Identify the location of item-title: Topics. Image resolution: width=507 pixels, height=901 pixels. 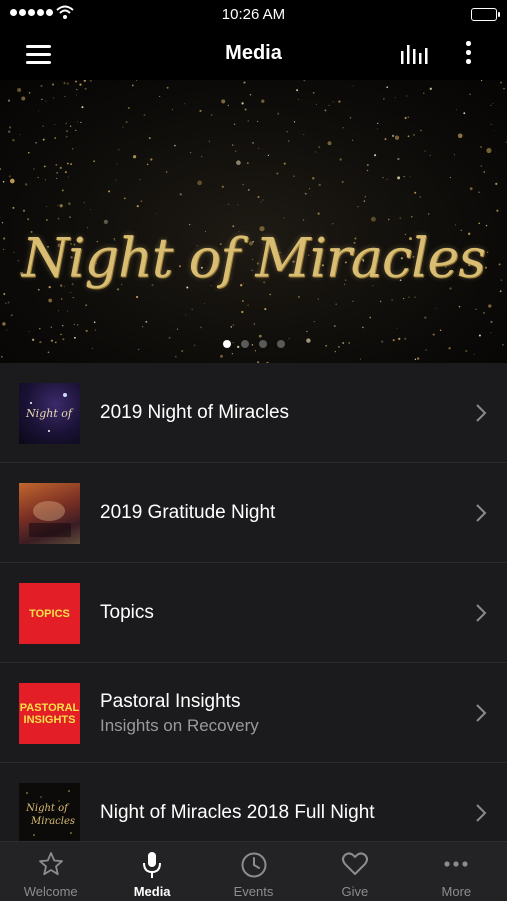
(127, 612).